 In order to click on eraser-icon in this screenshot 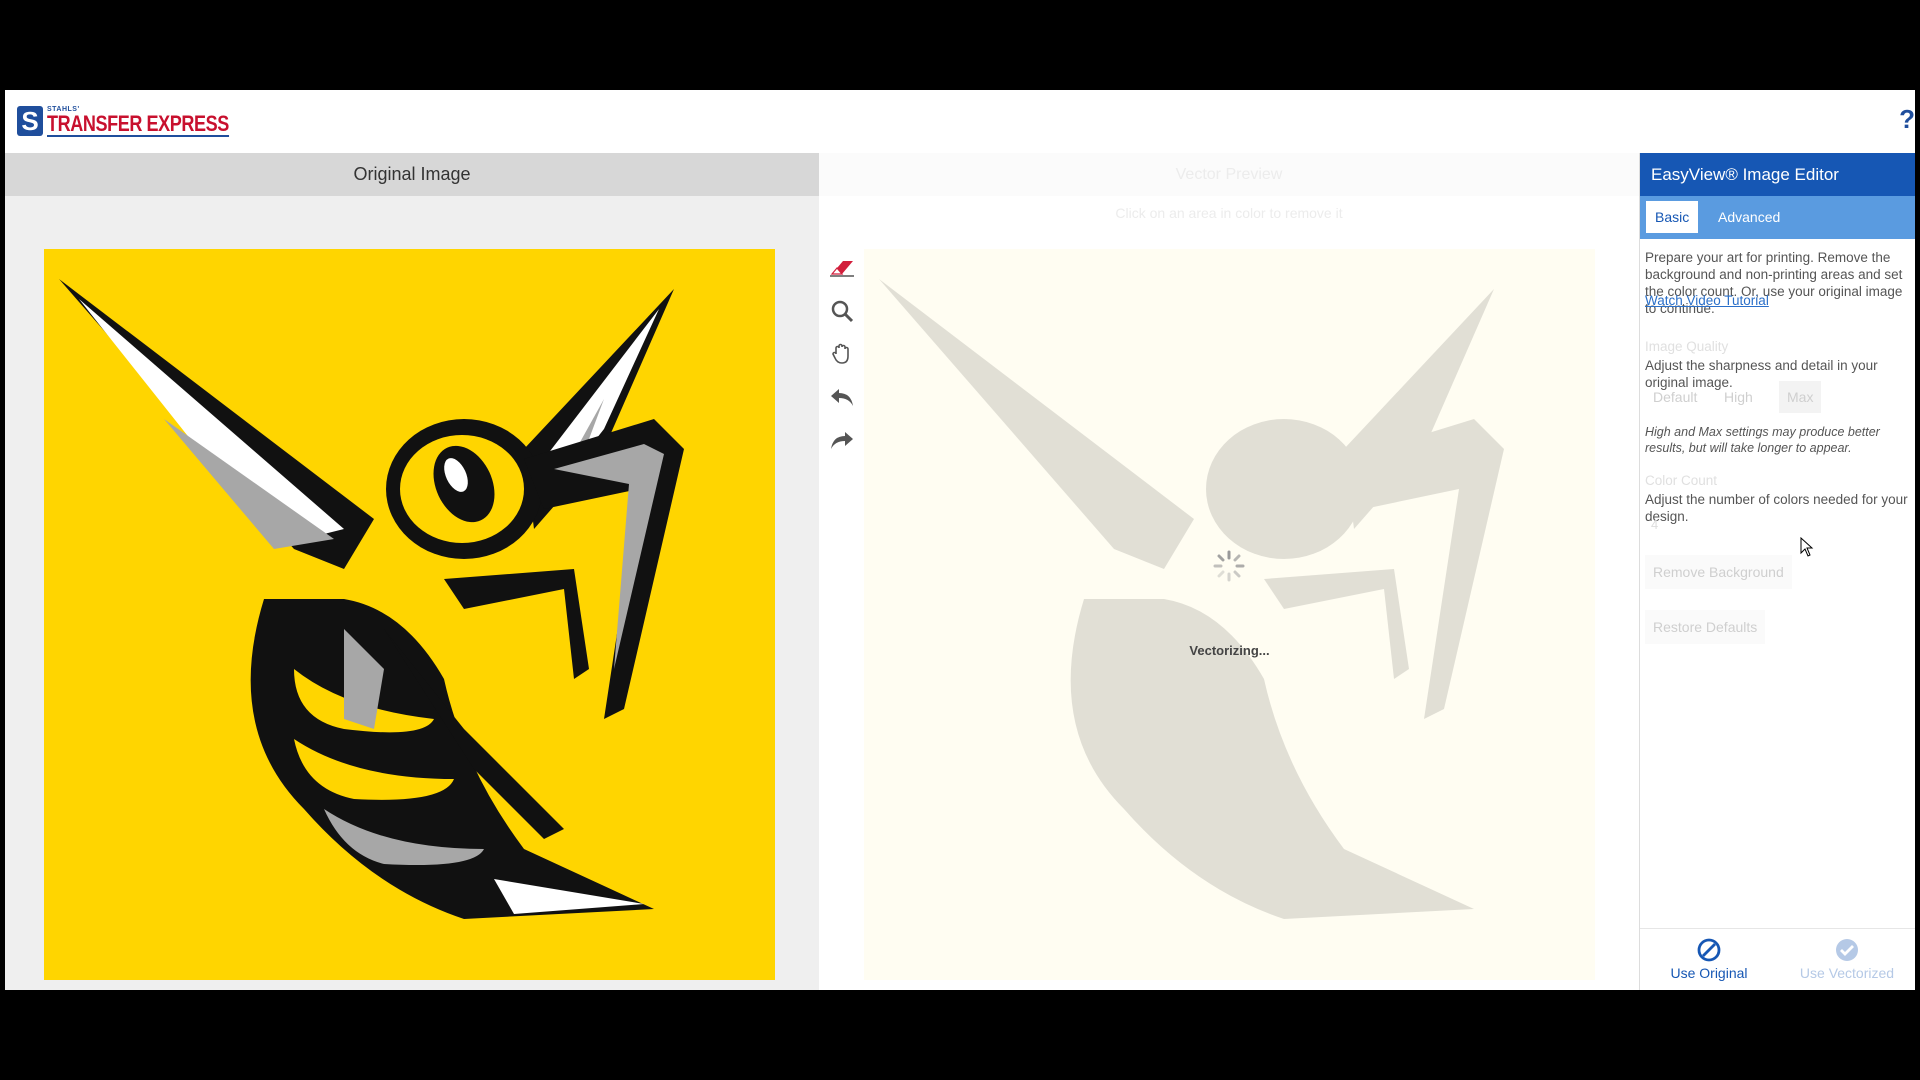, I will do `click(842, 268)`.